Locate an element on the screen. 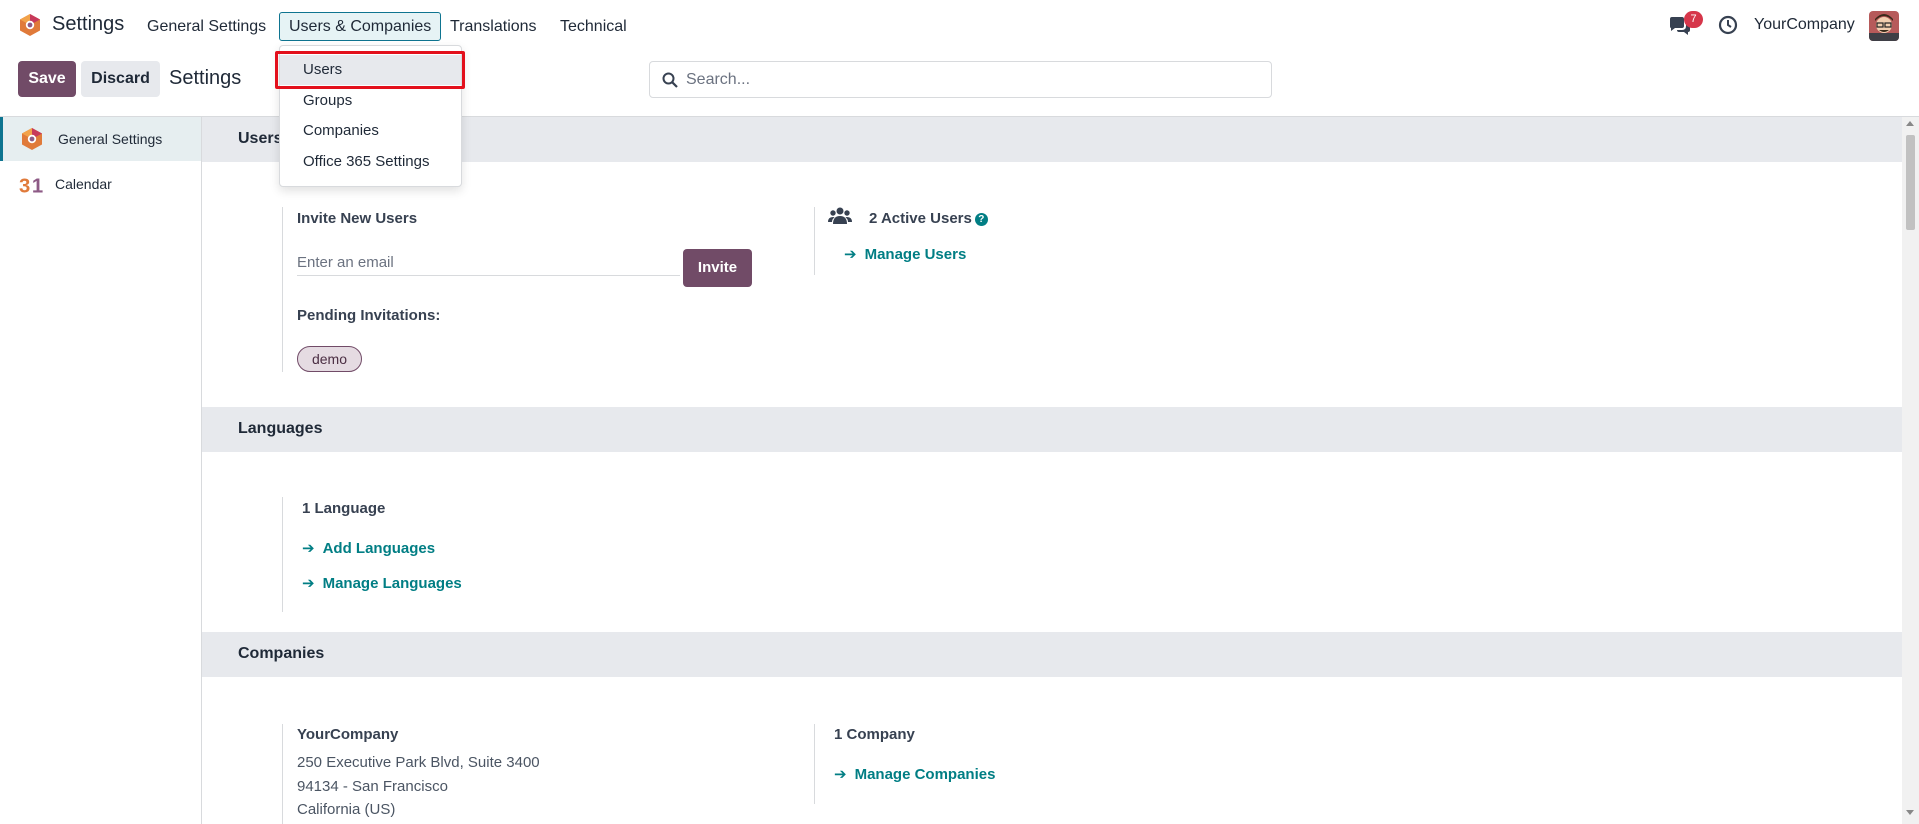  active-users-count: 2 Active Users? is located at coordinates (928, 218).